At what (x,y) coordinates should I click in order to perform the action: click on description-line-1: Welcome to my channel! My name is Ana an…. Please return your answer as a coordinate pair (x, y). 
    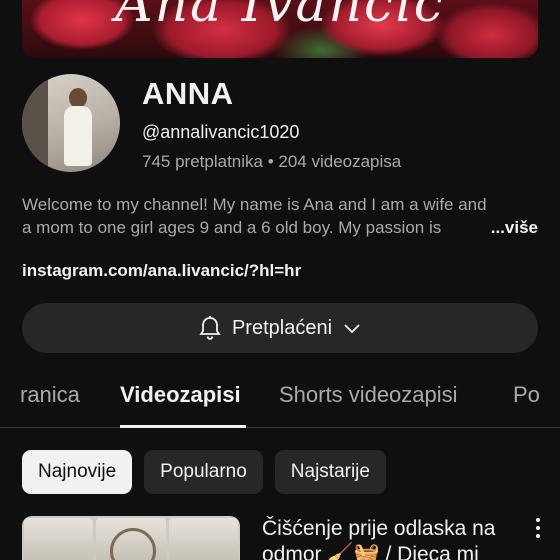
    Looking at the image, I should click on (254, 204).